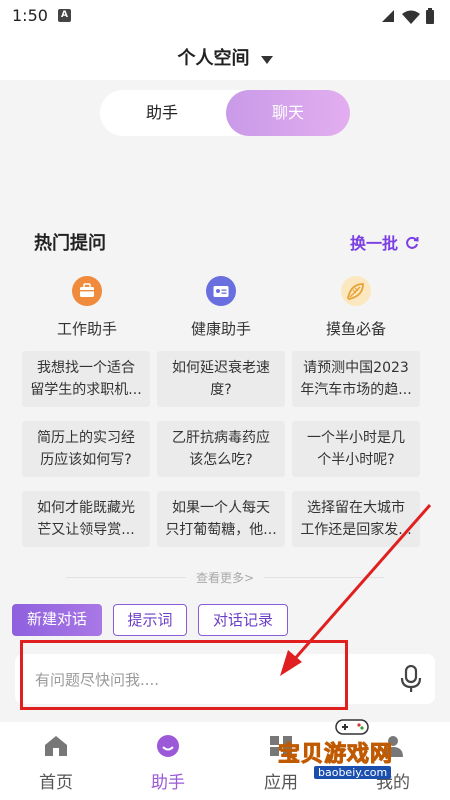 This screenshot has height=800, width=450. I want to click on status-bar: 1:50 A, so click(225, 17).